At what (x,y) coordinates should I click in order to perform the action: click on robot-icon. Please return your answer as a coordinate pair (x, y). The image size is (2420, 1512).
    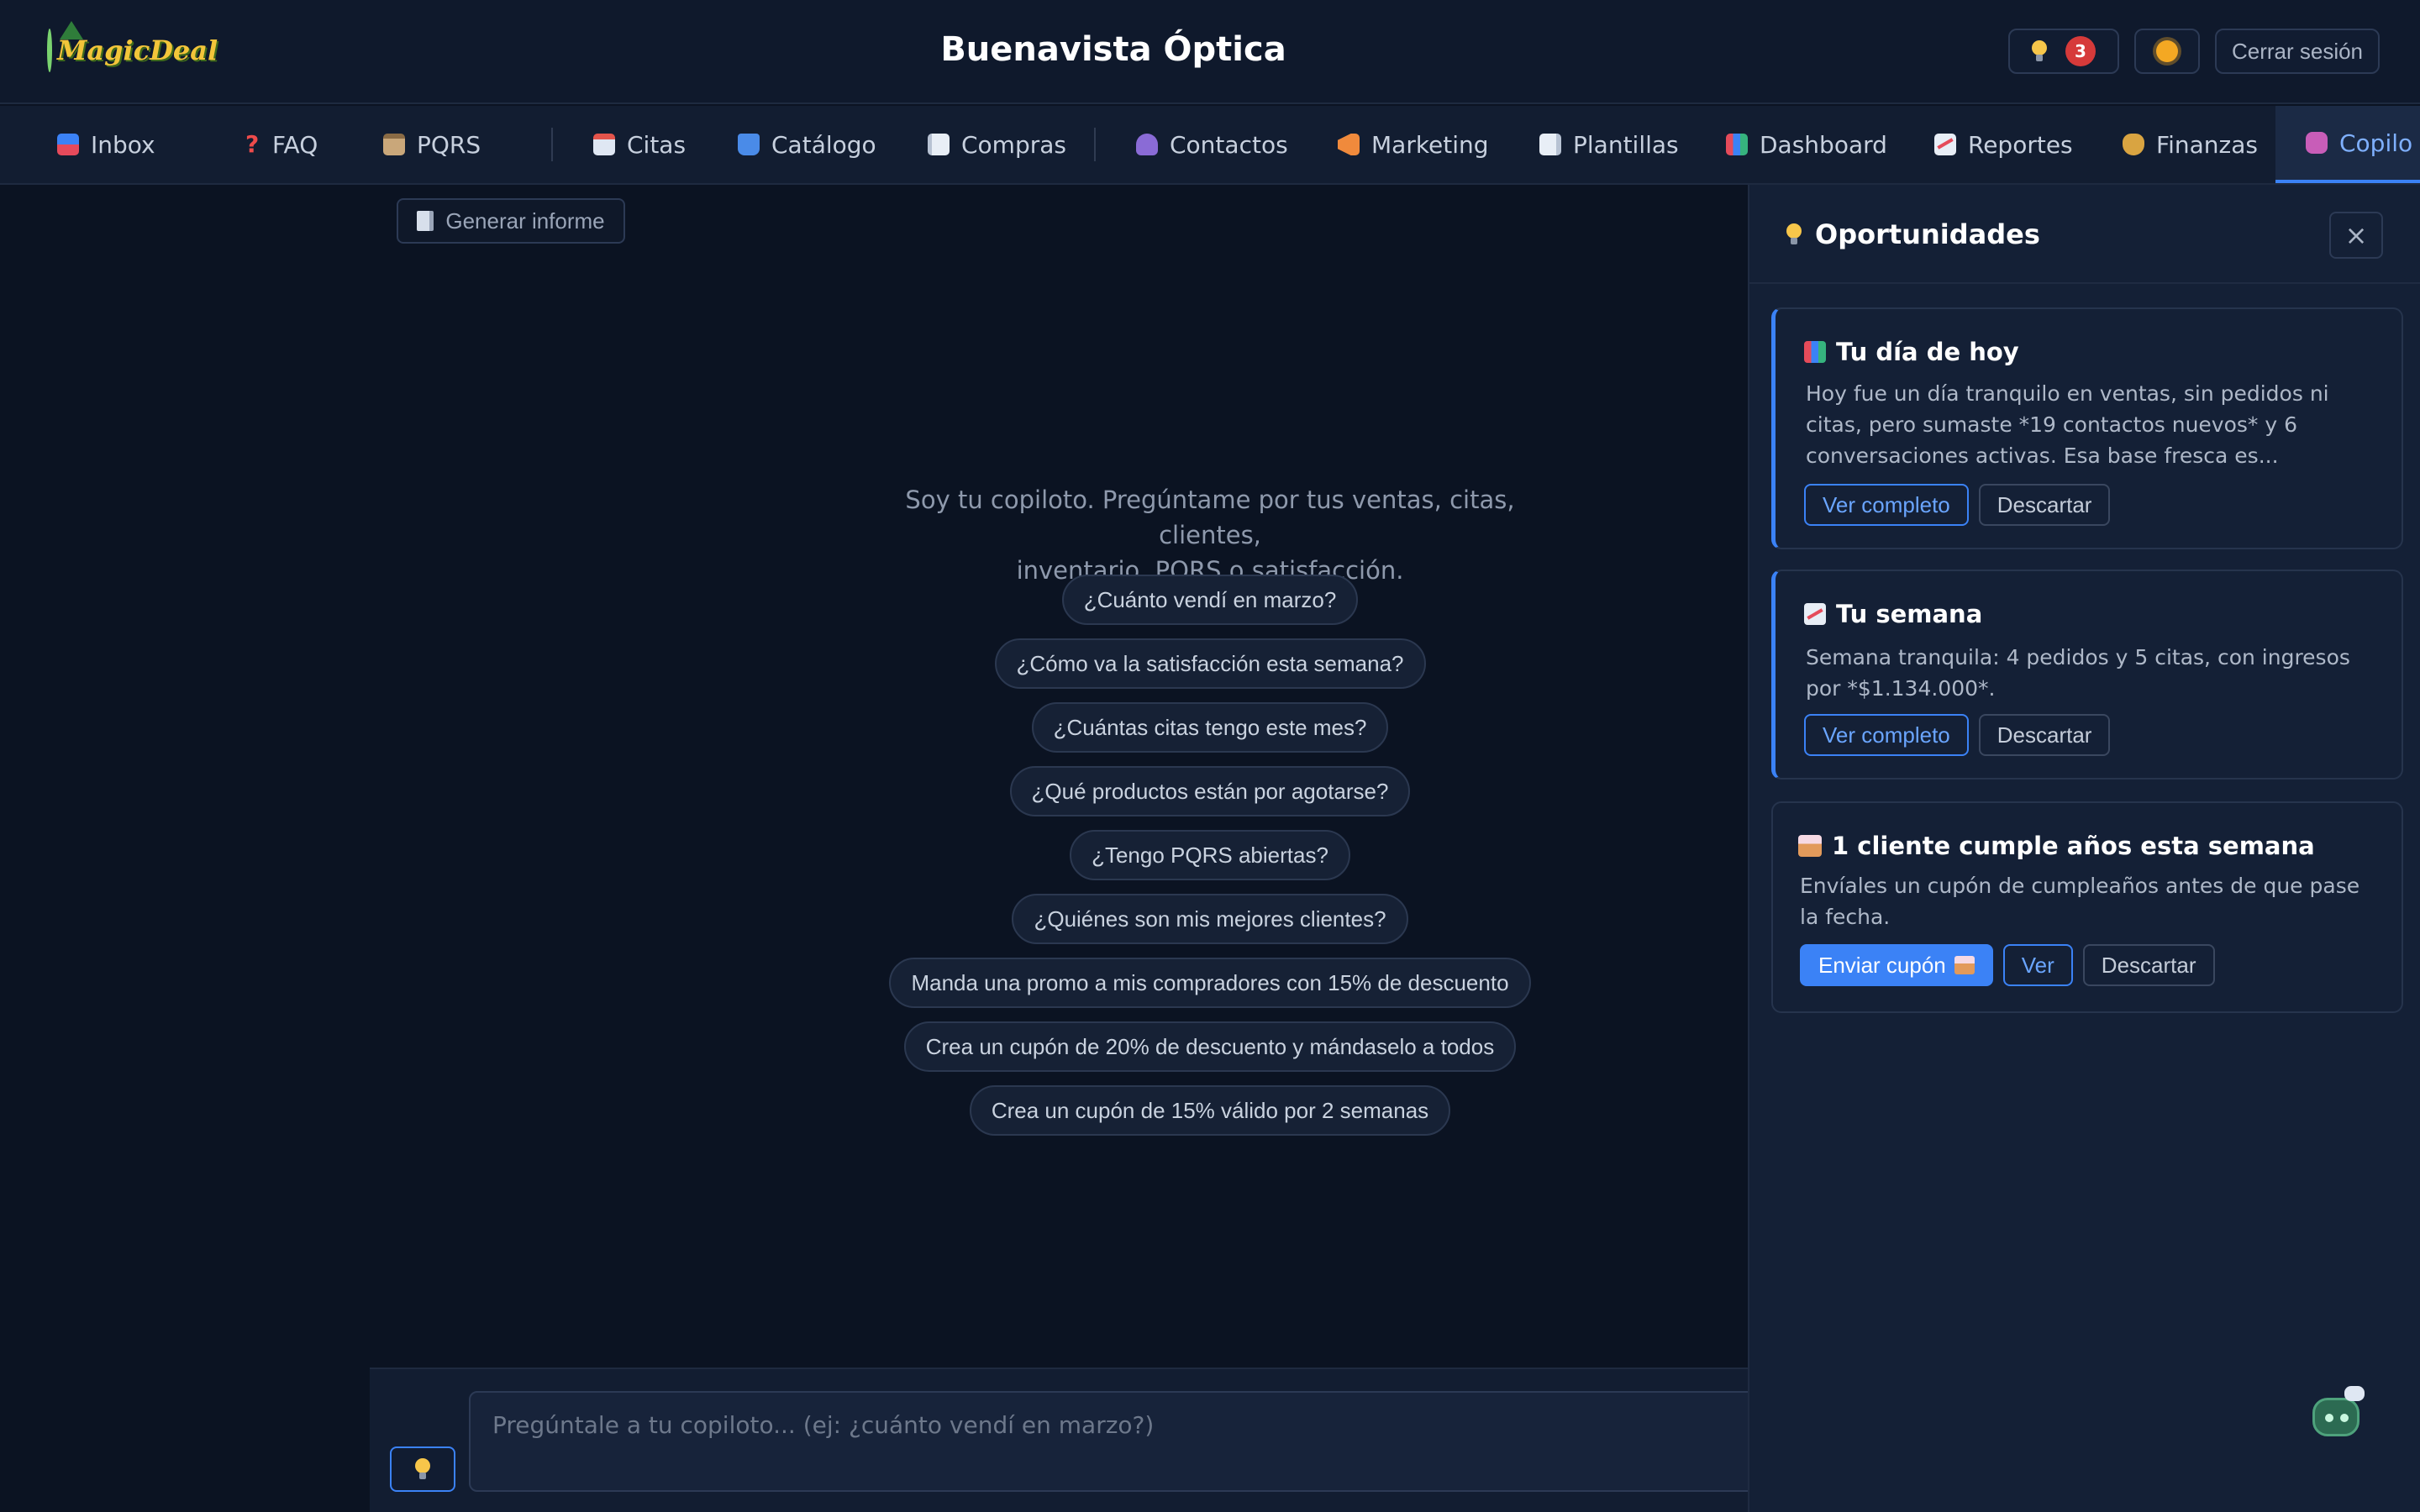
    Looking at the image, I should click on (2317, 143).